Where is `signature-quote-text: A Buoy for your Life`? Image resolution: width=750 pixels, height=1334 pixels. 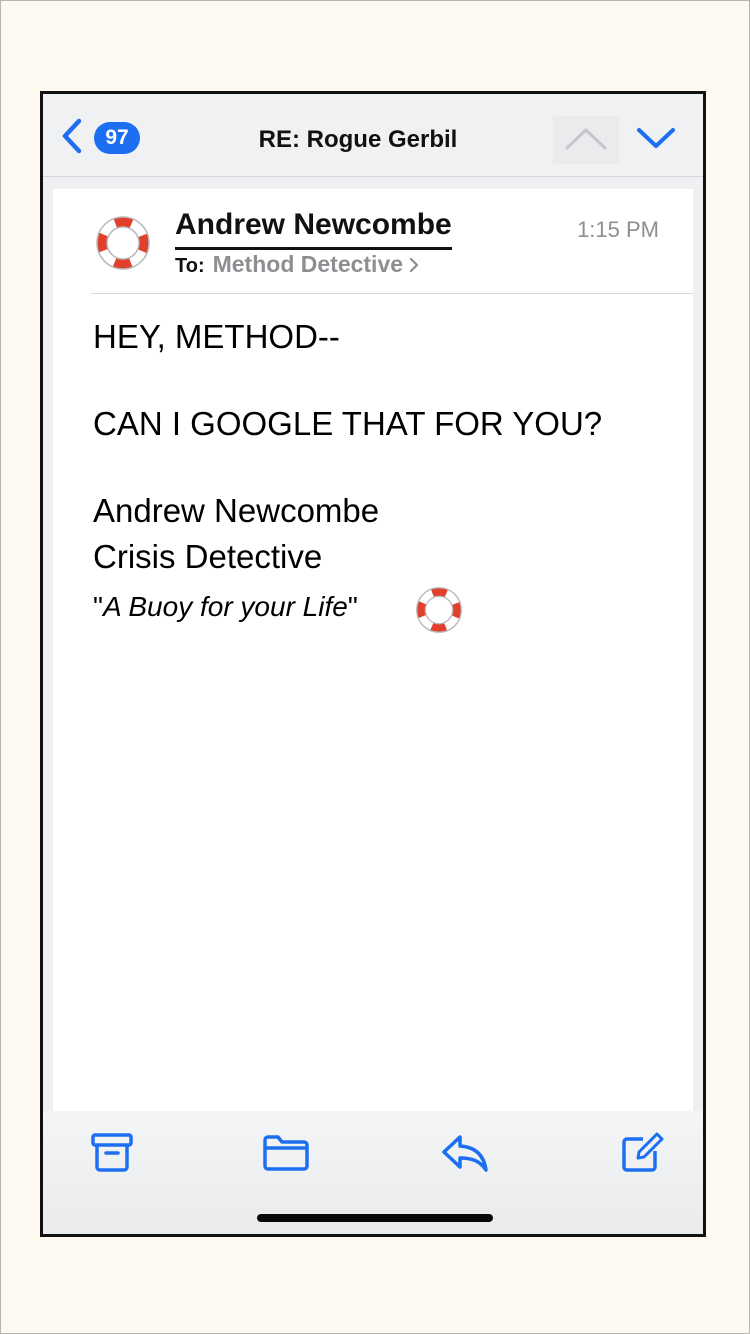
signature-quote-text: A Buoy for your Life is located at coordinates (225, 606).